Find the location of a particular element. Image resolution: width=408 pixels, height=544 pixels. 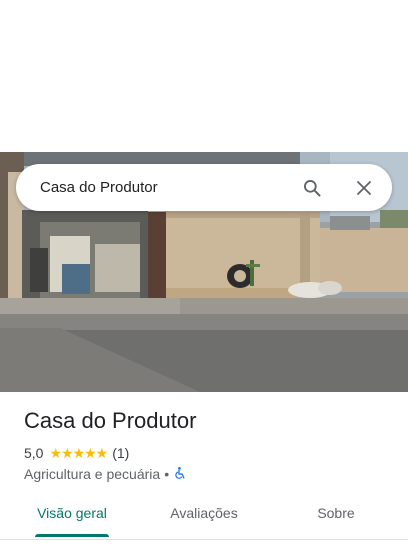

rating-value: 5,0 is located at coordinates (34, 453).